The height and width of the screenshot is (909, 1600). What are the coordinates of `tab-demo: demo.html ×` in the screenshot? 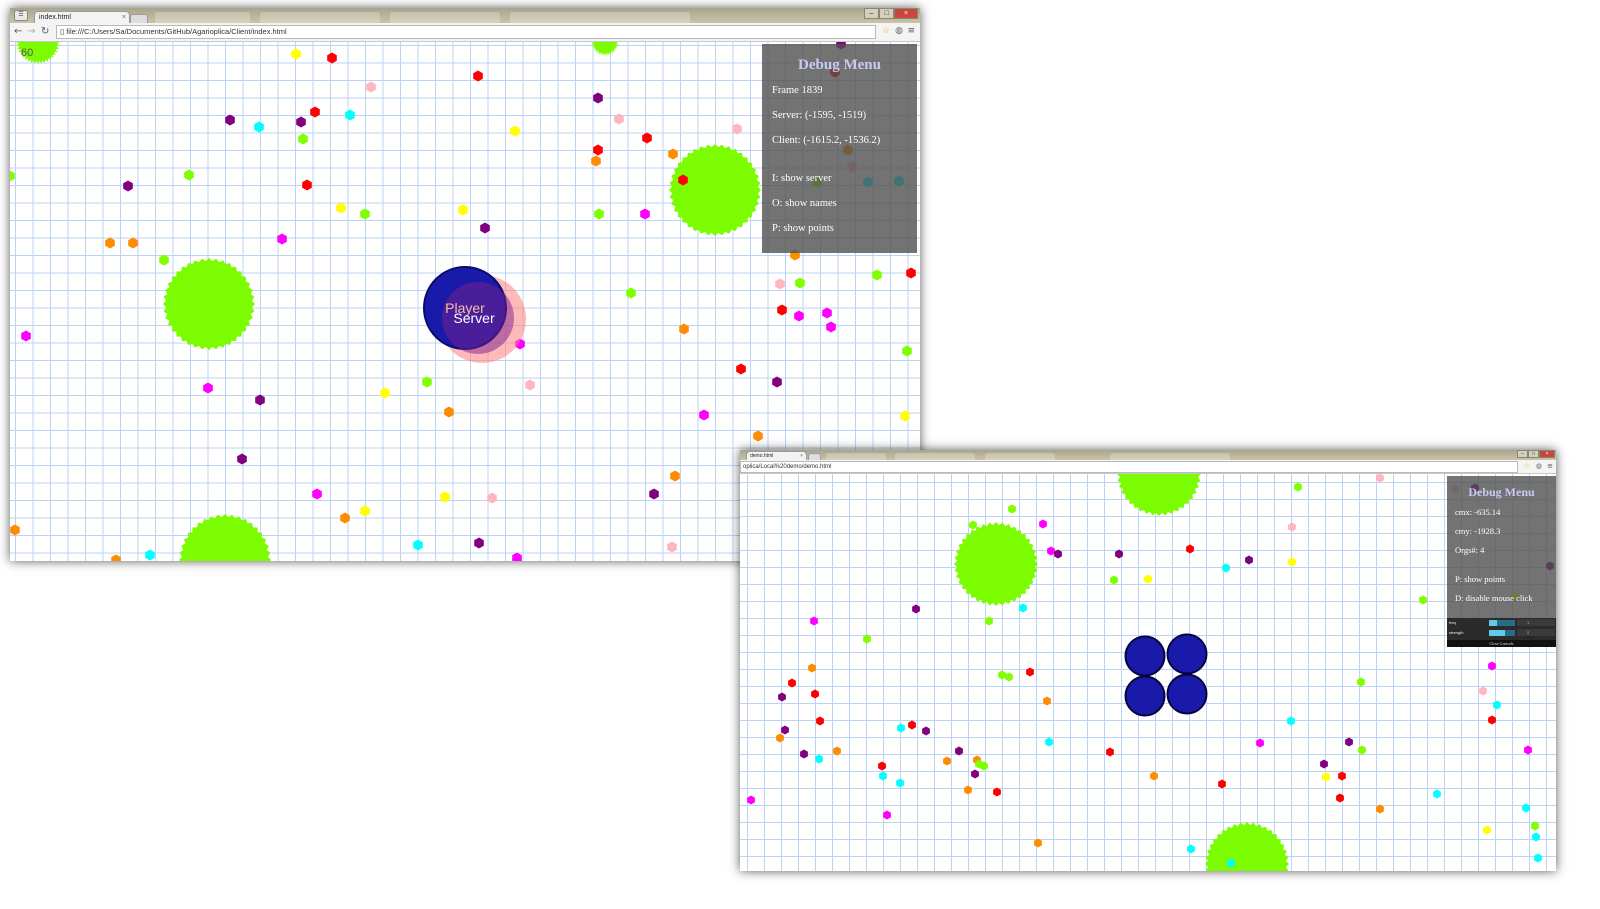 It's located at (776, 455).